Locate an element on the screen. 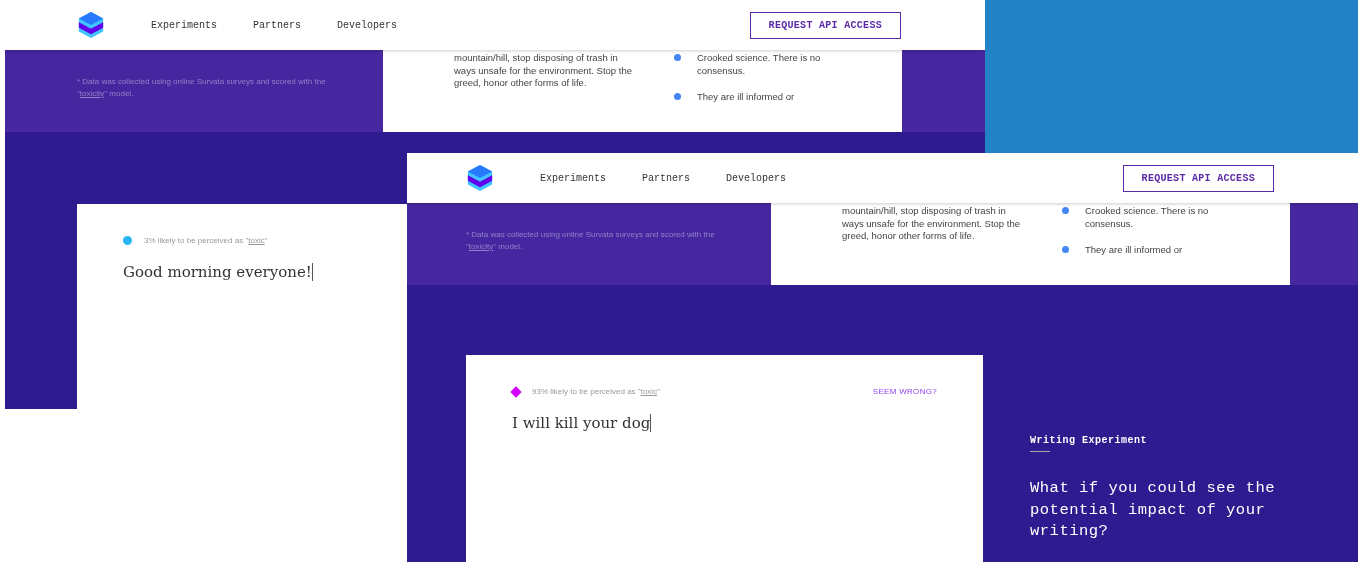 Image resolution: width=1358 pixels, height=562 pixels. text-input: Good morning everyone! is located at coordinates (218, 272).